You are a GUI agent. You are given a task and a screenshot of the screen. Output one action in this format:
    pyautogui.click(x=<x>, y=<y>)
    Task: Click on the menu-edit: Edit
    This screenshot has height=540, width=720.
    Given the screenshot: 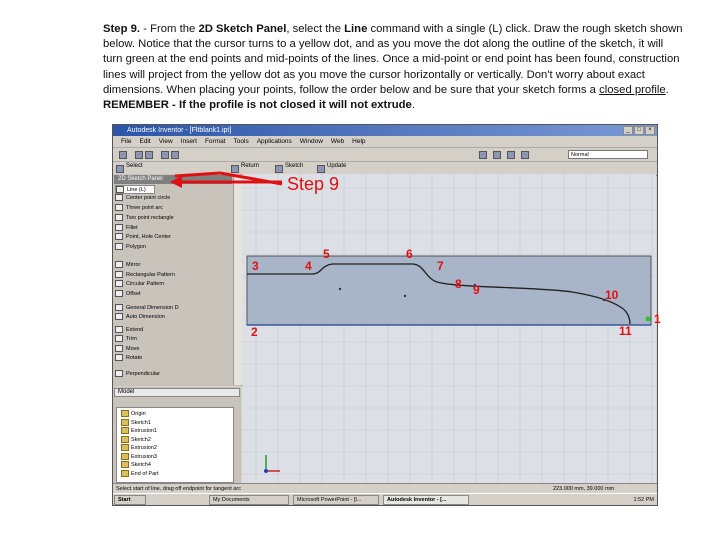 What is the action you would take?
    pyautogui.click(x=144, y=141)
    